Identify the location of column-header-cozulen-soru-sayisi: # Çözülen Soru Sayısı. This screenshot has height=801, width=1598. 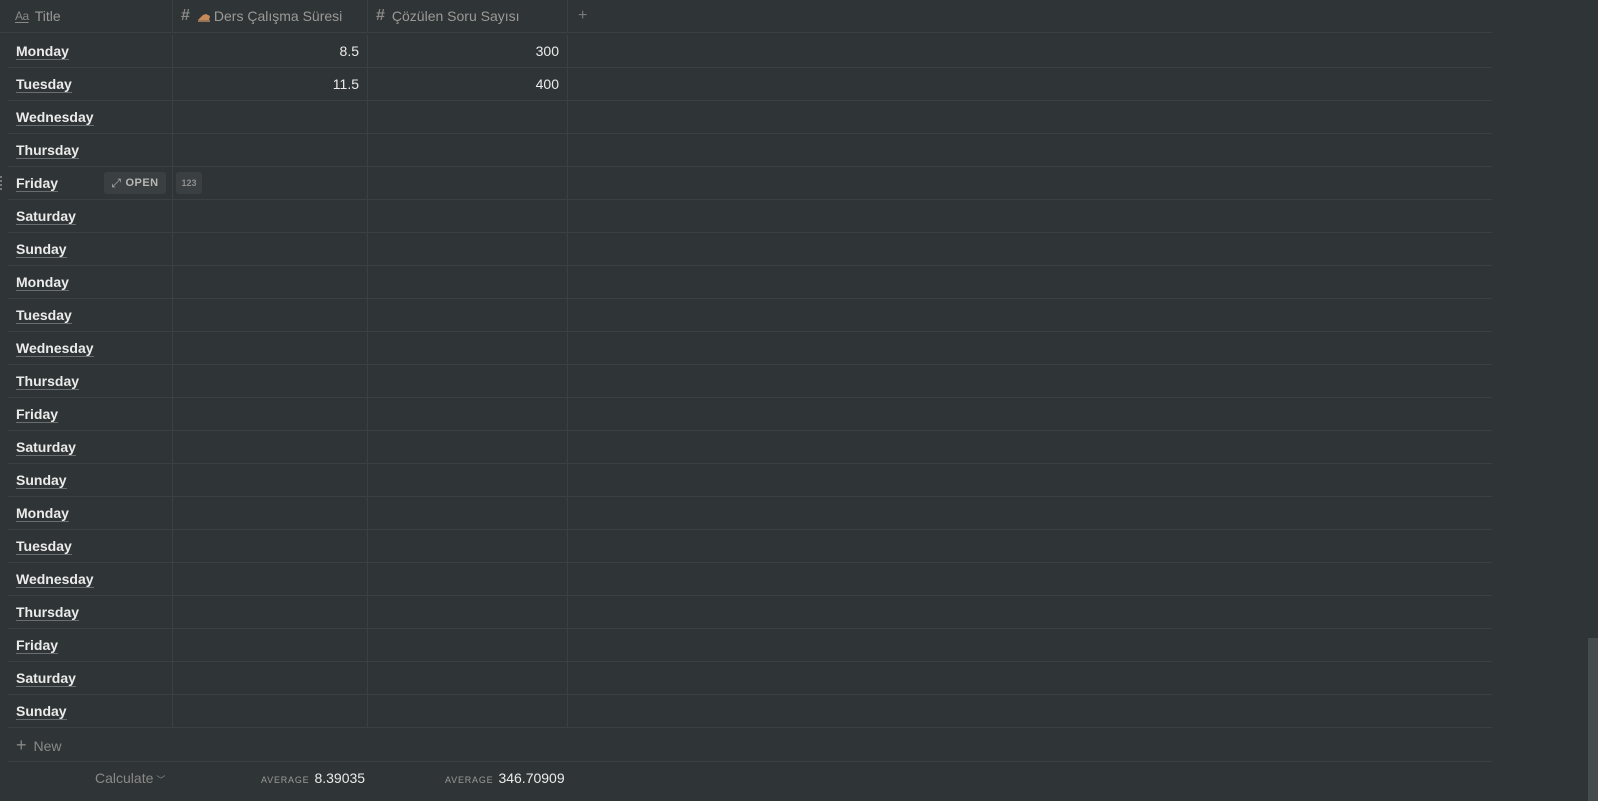
(468, 16).